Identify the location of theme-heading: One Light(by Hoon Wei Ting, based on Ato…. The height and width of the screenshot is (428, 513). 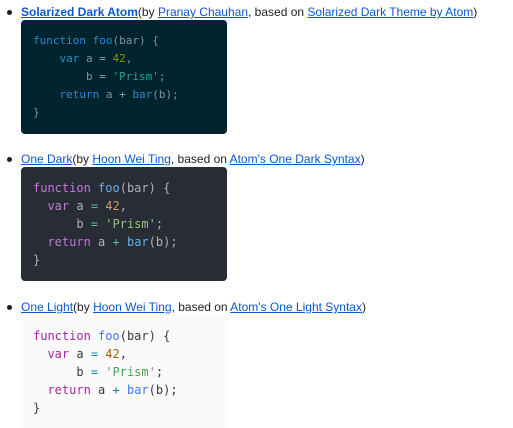
(186, 307).